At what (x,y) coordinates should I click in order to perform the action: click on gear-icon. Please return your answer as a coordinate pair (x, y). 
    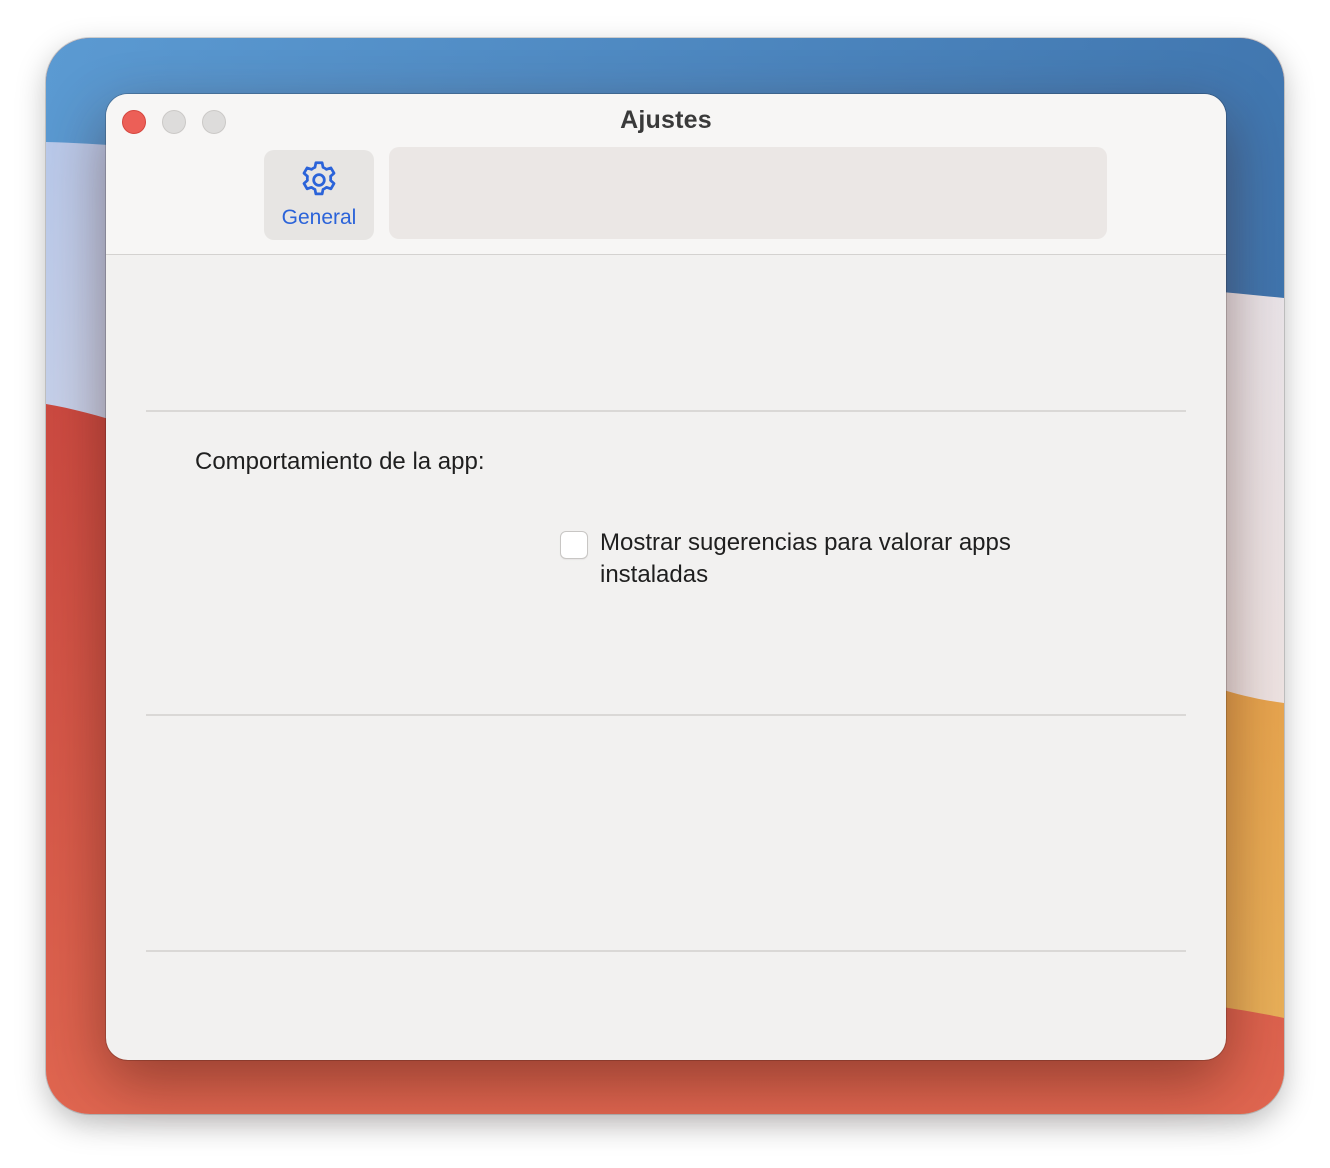
    Looking at the image, I should click on (319, 178).